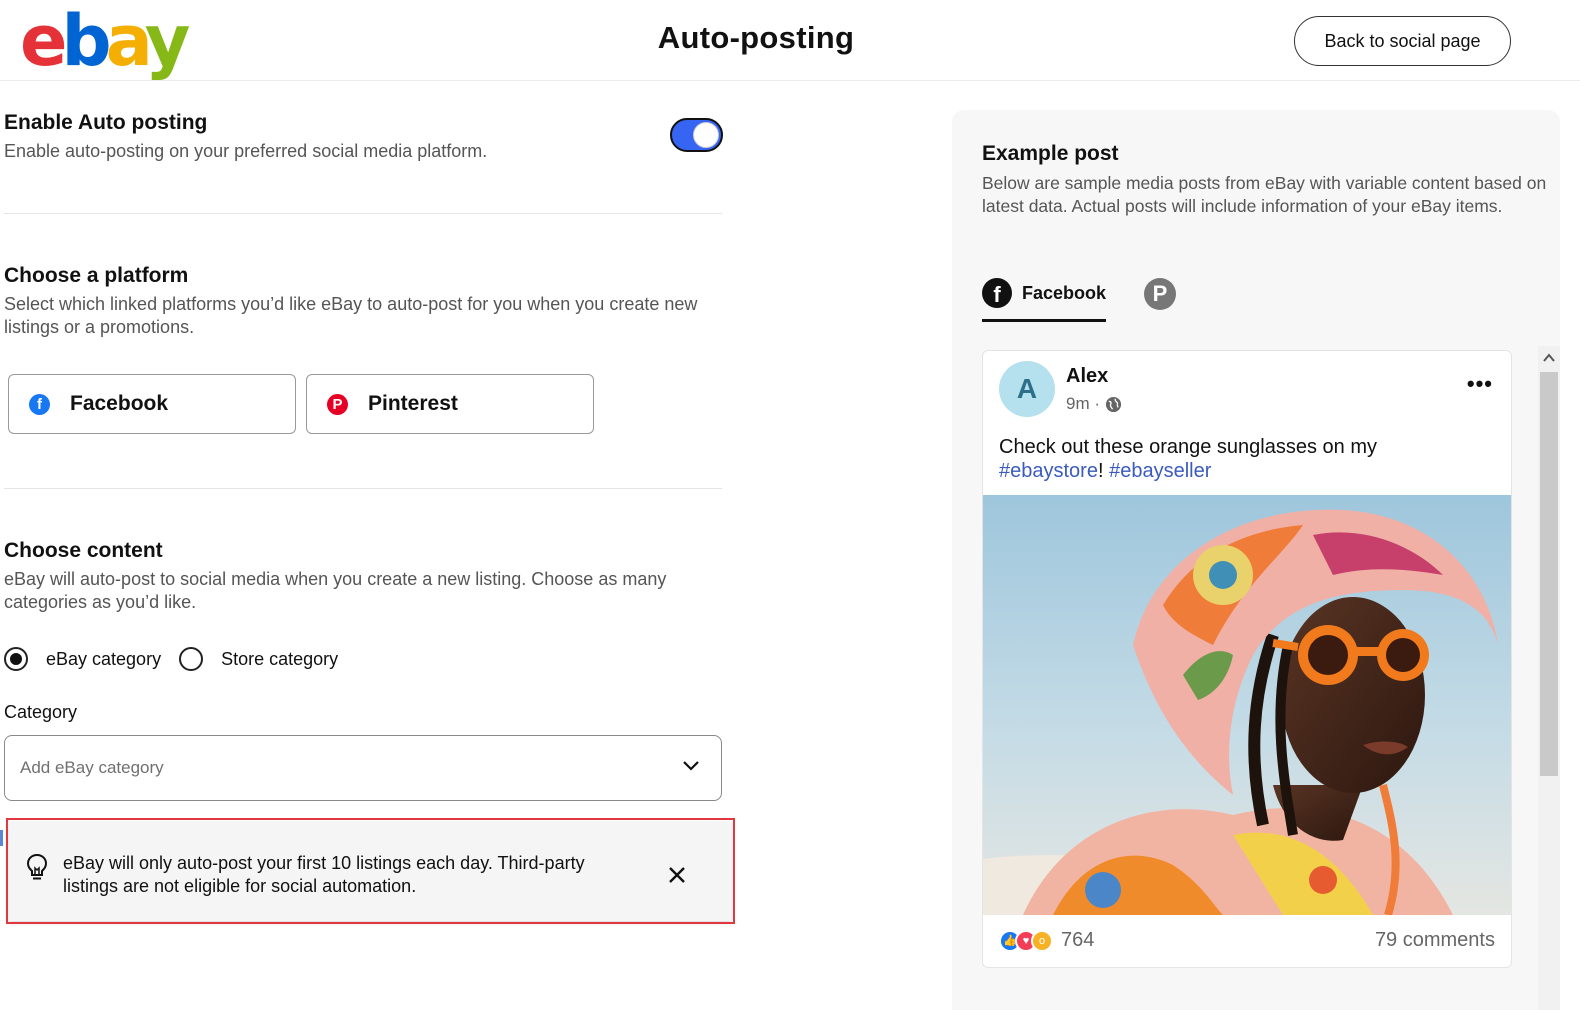 This screenshot has width=1580, height=1010. What do you see at coordinates (1549, 574) in the screenshot?
I see `scrollbar-thumb` at bounding box center [1549, 574].